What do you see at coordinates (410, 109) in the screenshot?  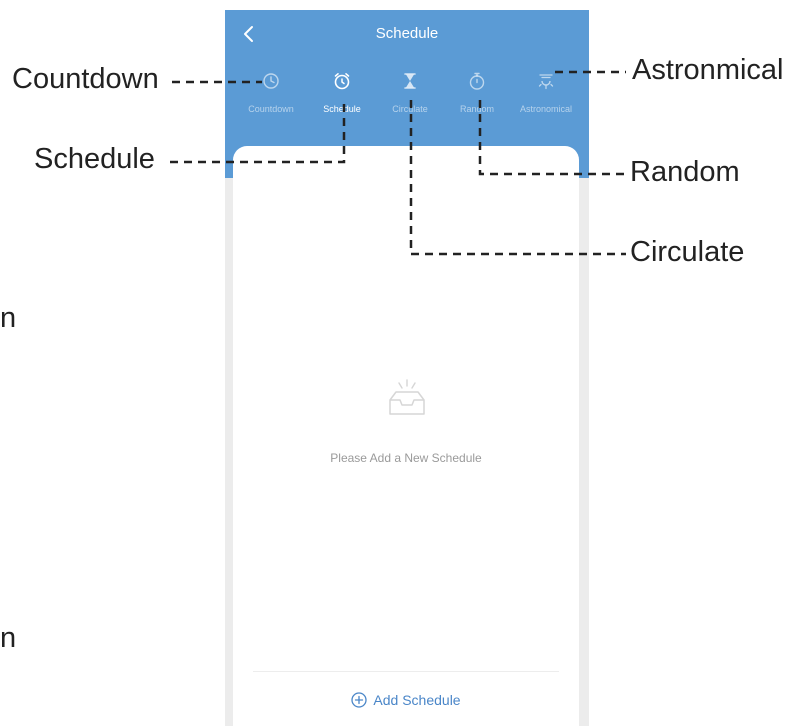 I see `tab-label-circulate: Circulate` at bounding box center [410, 109].